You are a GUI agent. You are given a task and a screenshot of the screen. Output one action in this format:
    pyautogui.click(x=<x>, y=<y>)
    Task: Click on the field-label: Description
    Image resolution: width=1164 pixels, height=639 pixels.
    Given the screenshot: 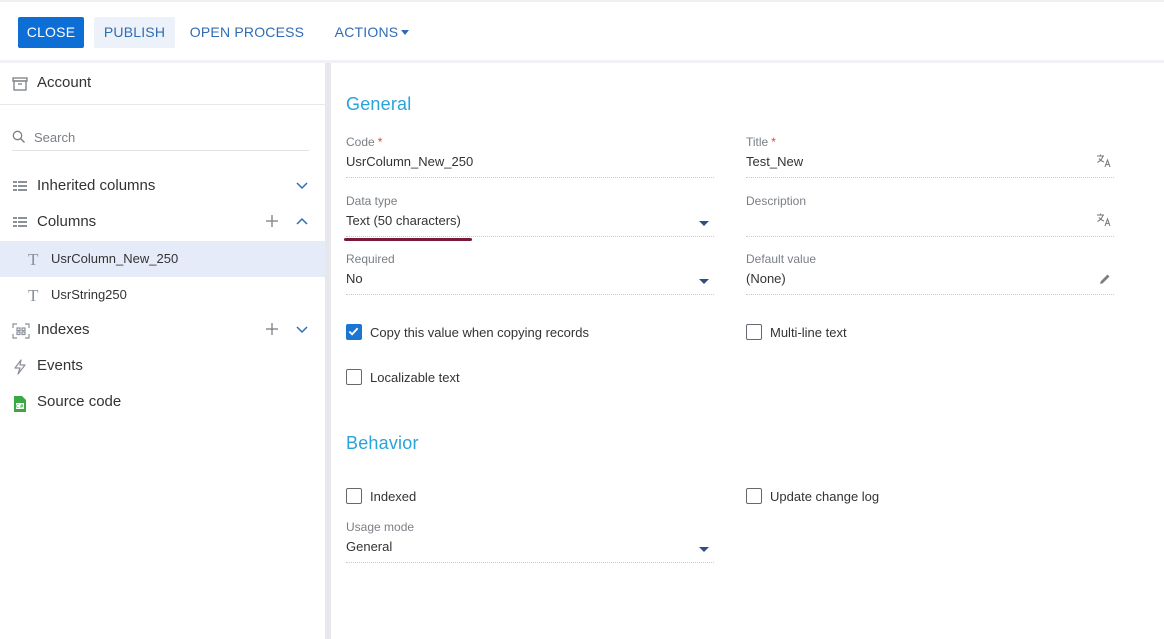 What is the action you would take?
    pyautogui.click(x=776, y=201)
    